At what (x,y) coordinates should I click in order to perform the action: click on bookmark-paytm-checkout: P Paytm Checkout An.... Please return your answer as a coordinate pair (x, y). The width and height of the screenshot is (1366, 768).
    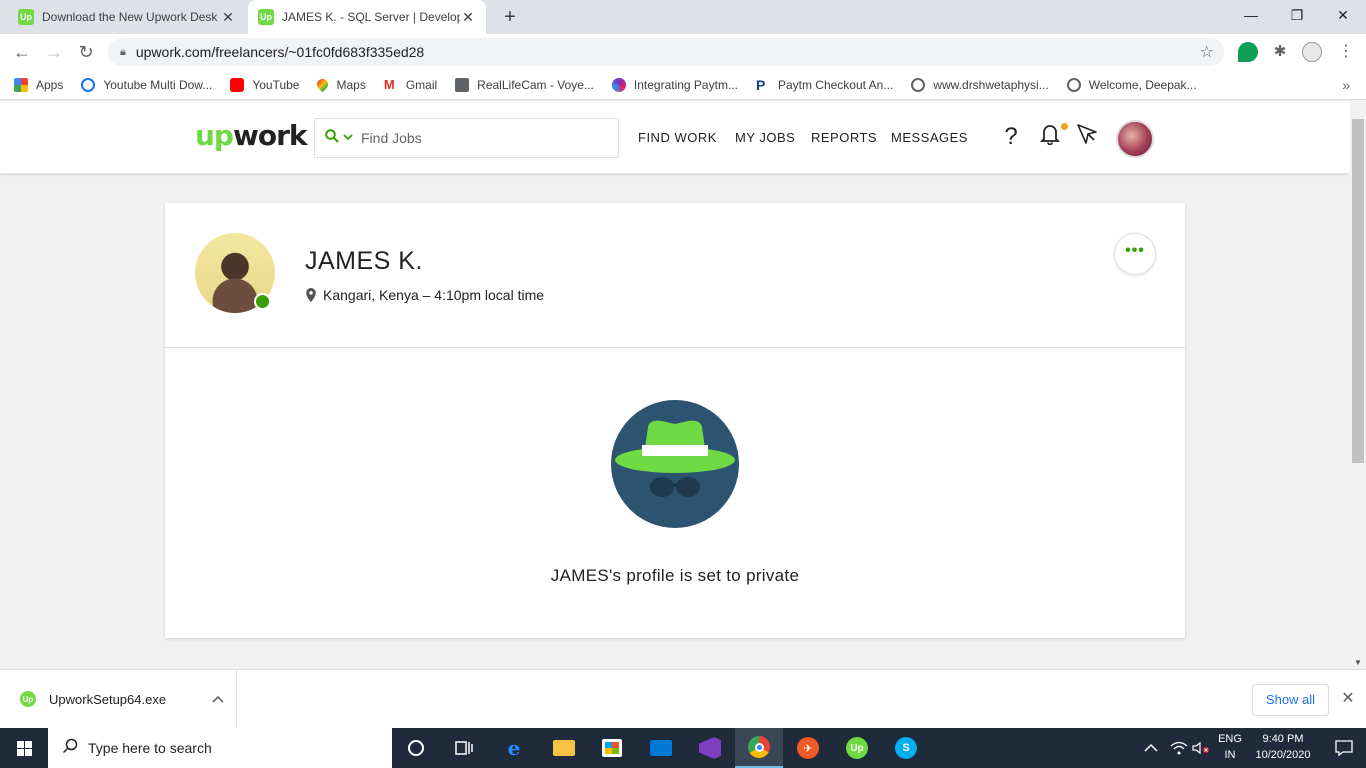
    Looking at the image, I should click on (824, 85).